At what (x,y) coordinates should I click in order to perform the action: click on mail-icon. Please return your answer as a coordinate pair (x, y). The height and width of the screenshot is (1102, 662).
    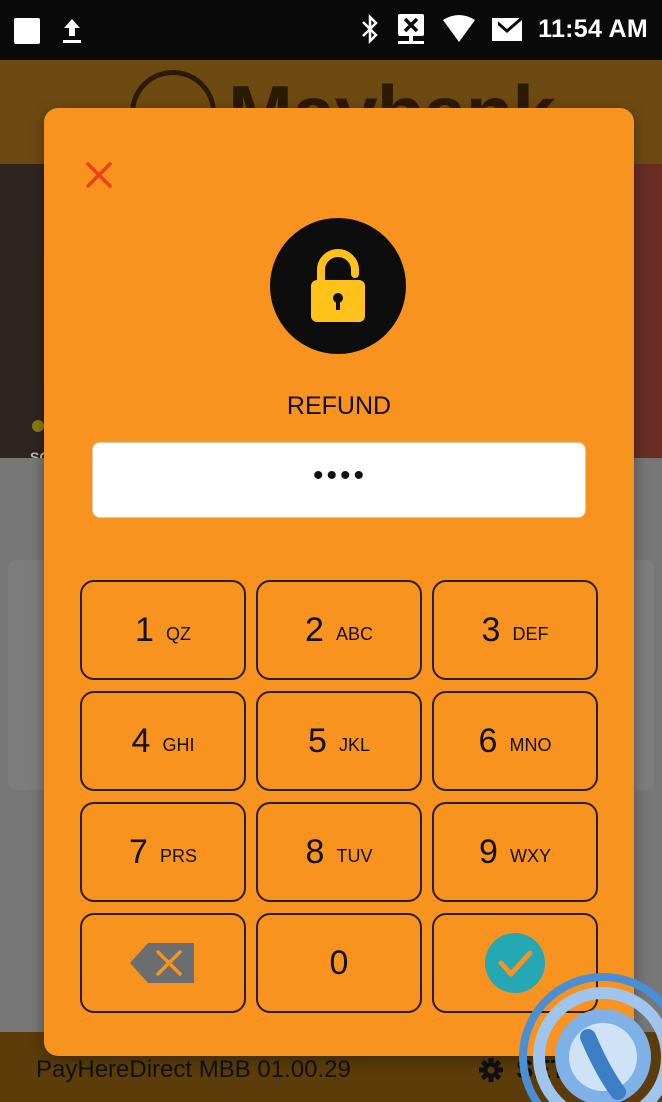
    Looking at the image, I should click on (507, 28).